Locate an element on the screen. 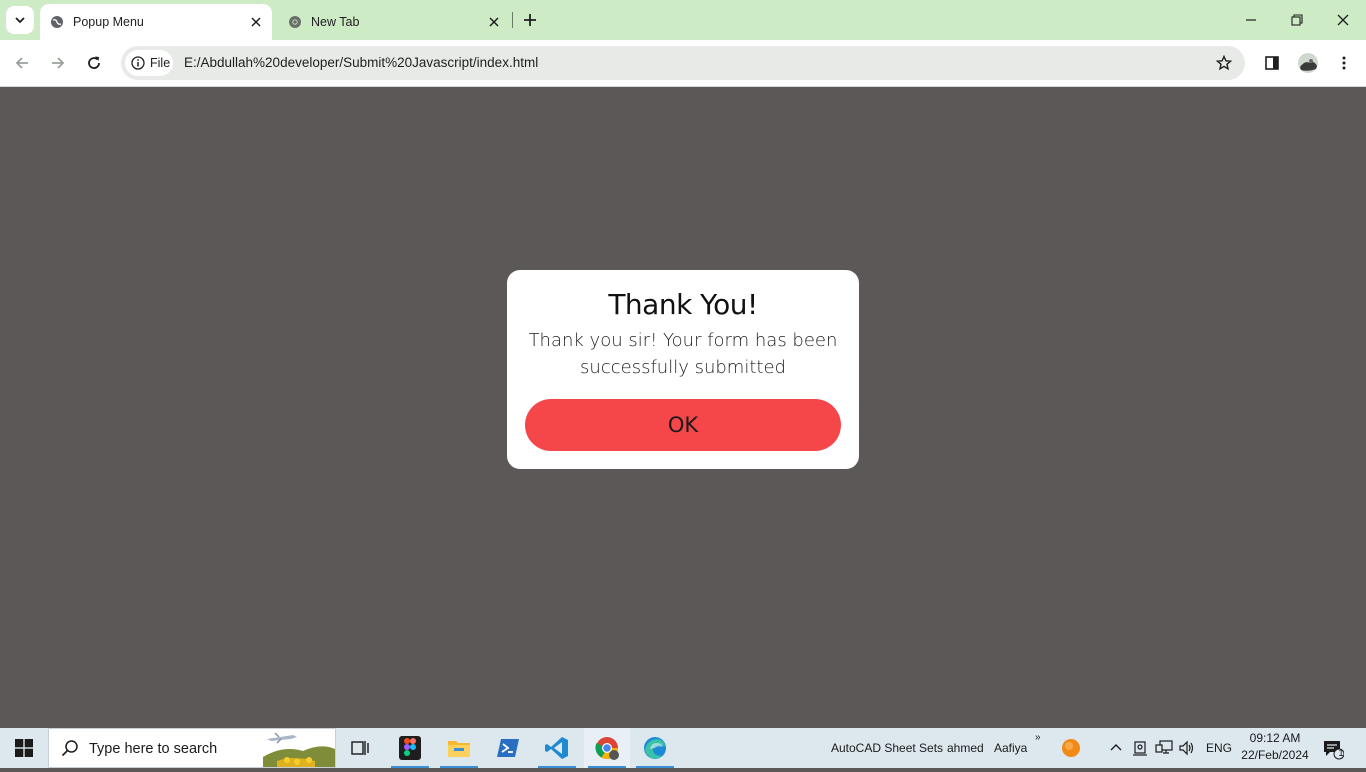  system-clock: 09:12 AM 22/Feb/2024 is located at coordinates (1275, 747).